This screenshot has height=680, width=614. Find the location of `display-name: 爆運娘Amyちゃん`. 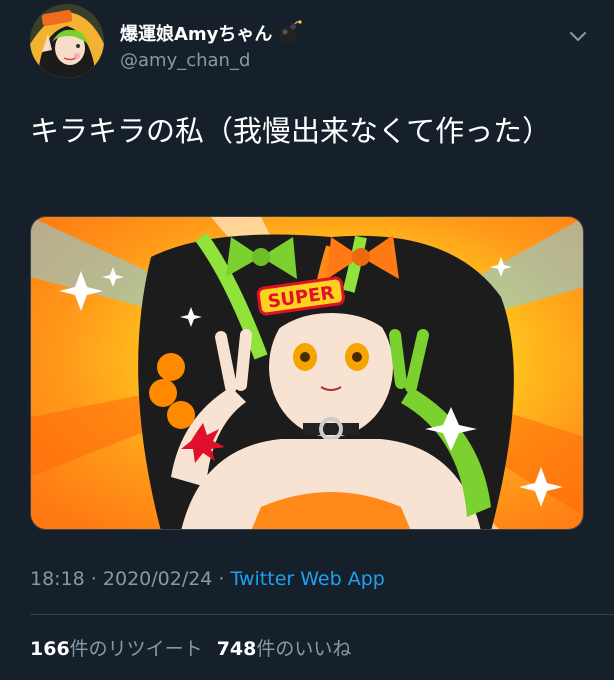

display-name: 爆運娘Amyちゃん is located at coordinates (211, 33).